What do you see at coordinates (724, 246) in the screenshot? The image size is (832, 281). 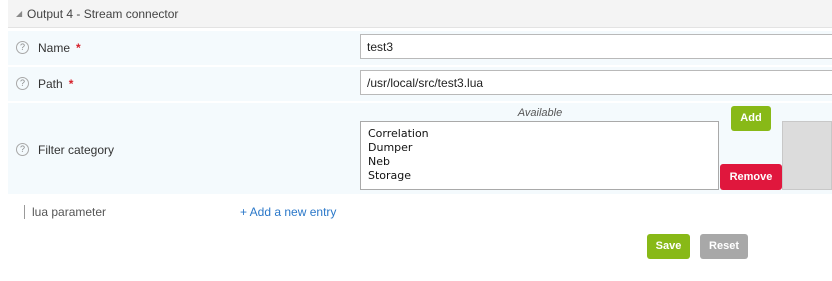 I see `reset-button: Reset` at bounding box center [724, 246].